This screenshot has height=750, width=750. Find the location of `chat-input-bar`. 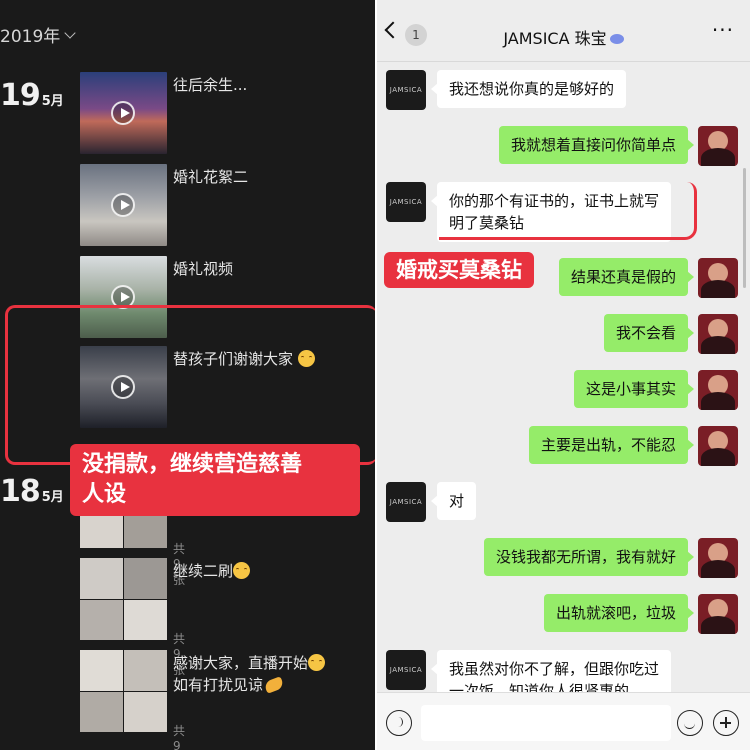

chat-input-bar is located at coordinates (563, 721).